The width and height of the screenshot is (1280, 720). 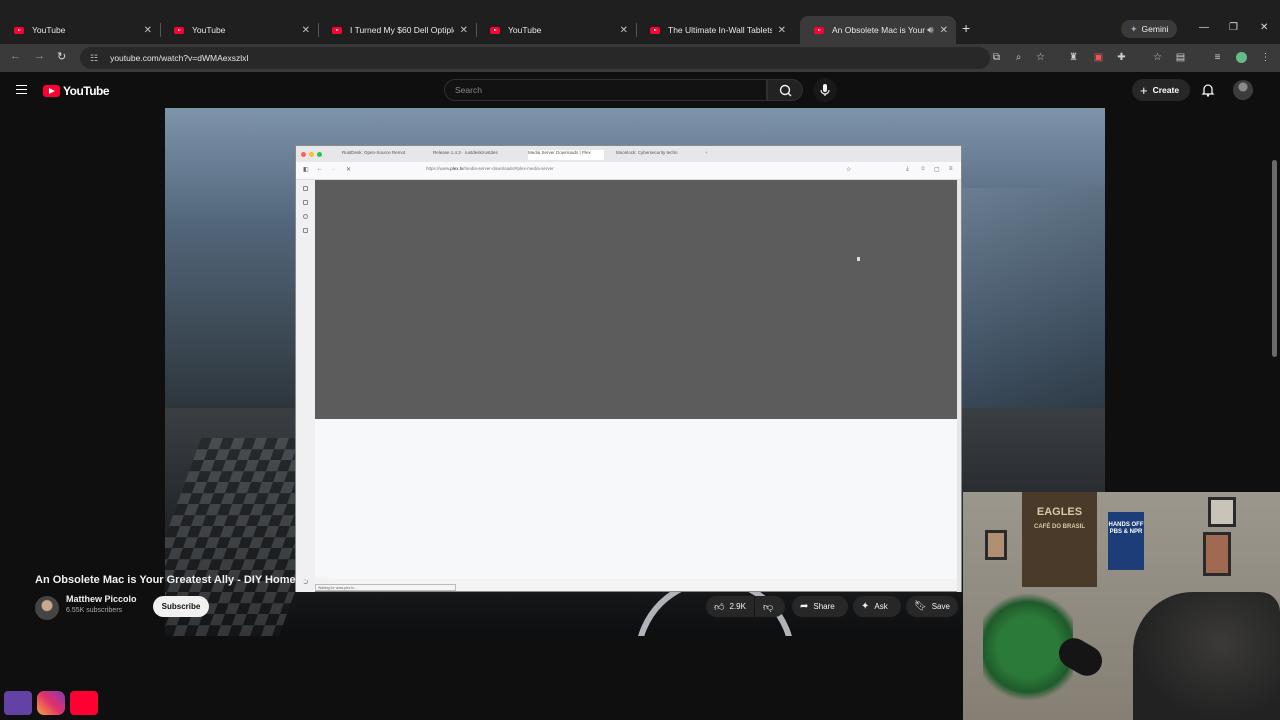 What do you see at coordinates (1217, 57) in the screenshot?
I see `tab-search-icon: ≡` at bounding box center [1217, 57].